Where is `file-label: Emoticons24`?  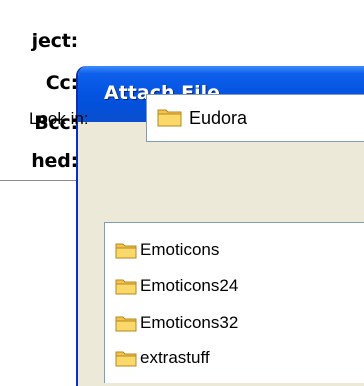
file-label: Emoticons24 is located at coordinates (189, 285).